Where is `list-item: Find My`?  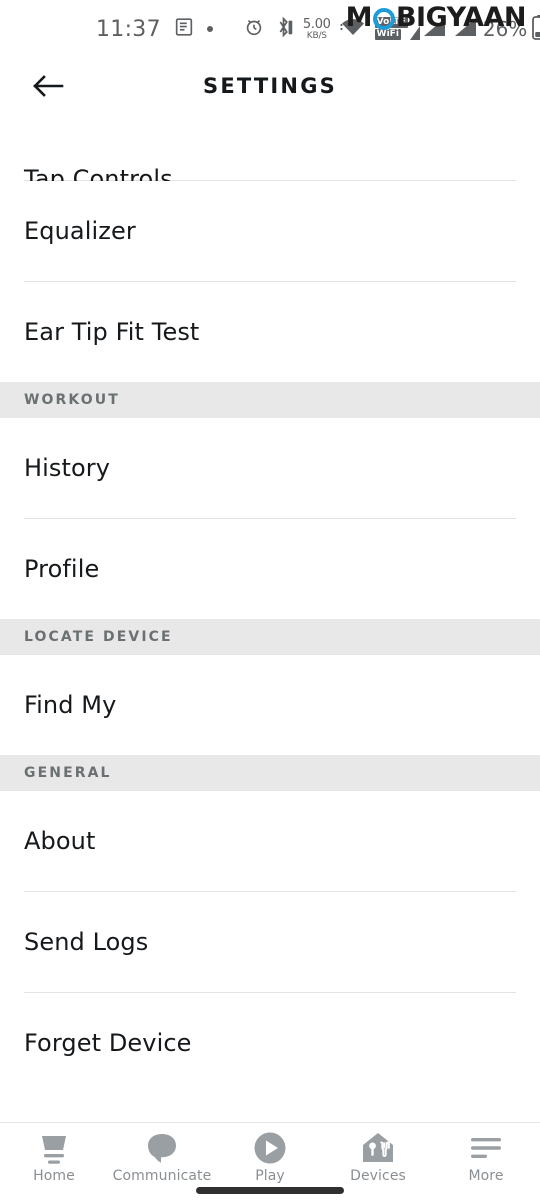 list-item: Find My is located at coordinates (270, 705).